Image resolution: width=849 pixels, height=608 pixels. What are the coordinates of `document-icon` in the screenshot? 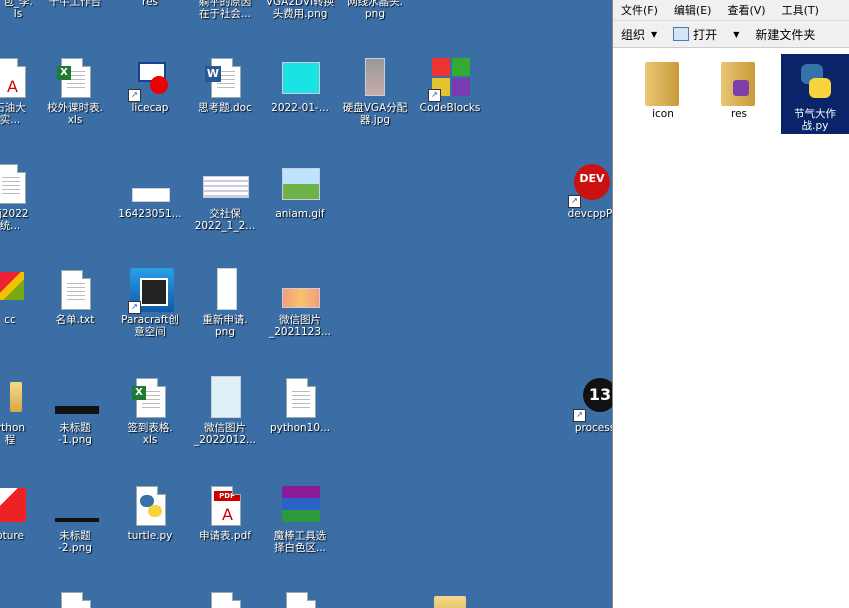 It's located at (15, 184).